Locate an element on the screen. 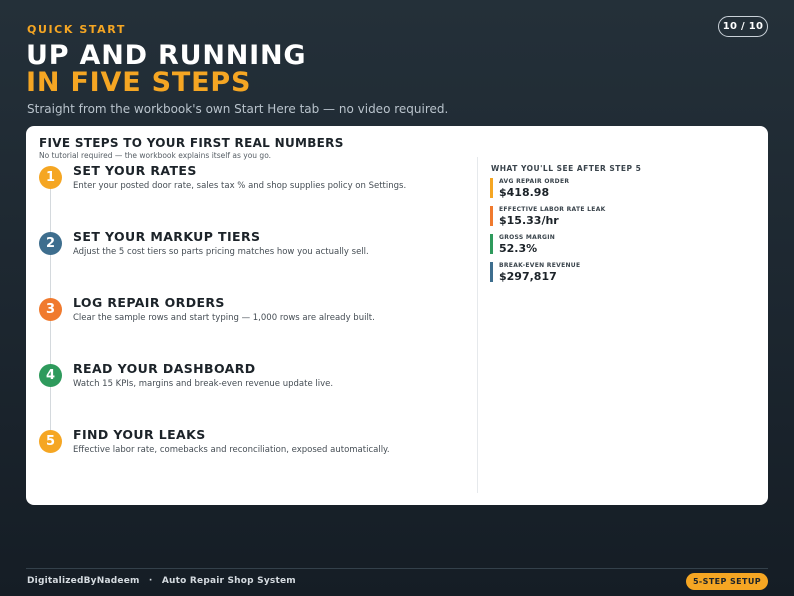 Image resolution: width=794 pixels, height=596 pixels. kpi-label: EFFECTIVE LABOR RATE LEAK is located at coordinates (552, 209).